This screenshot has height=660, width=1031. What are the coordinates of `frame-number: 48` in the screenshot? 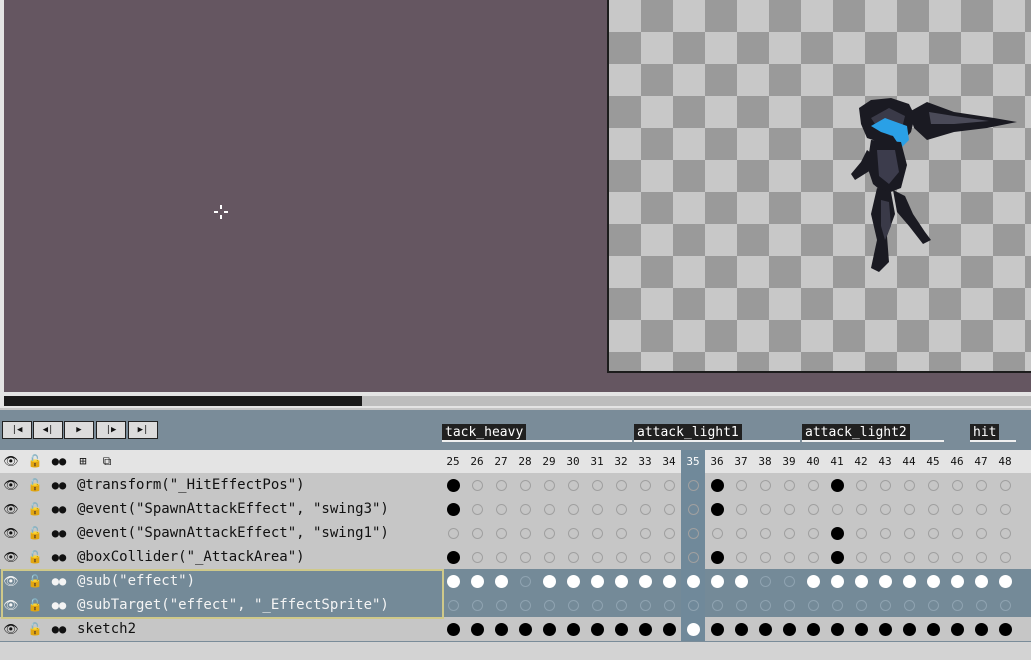 It's located at (1005, 462).